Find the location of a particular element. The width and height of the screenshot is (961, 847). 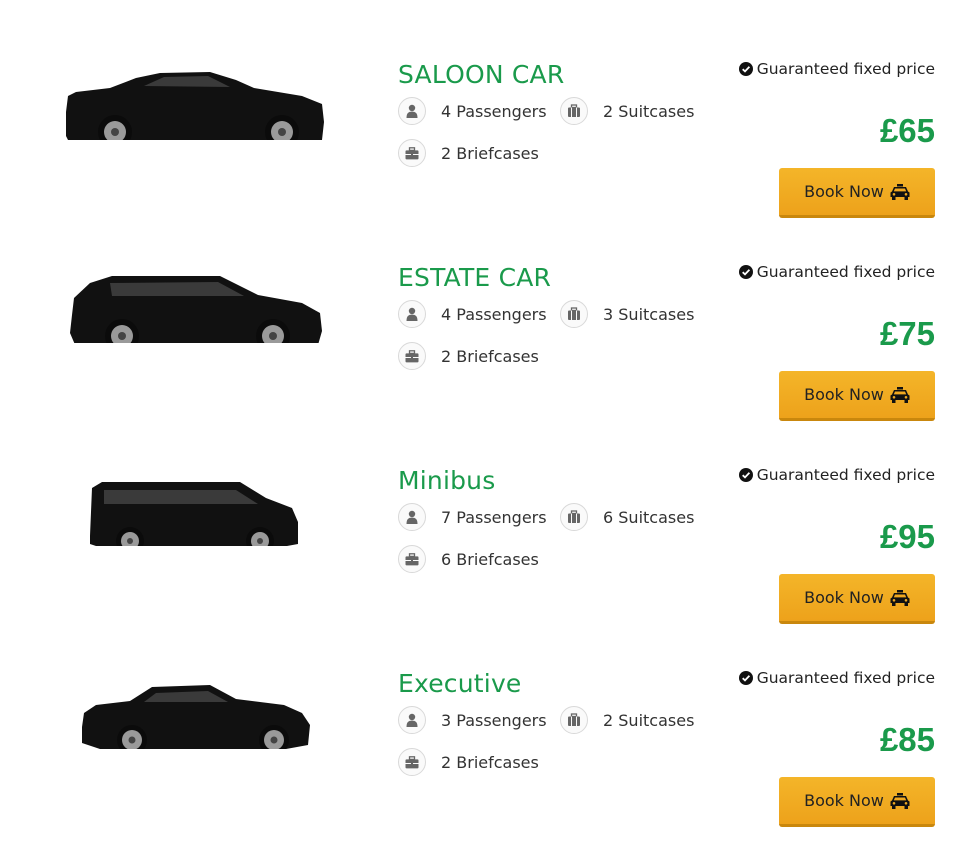

estate-car-image is located at coordinates (196, 309).